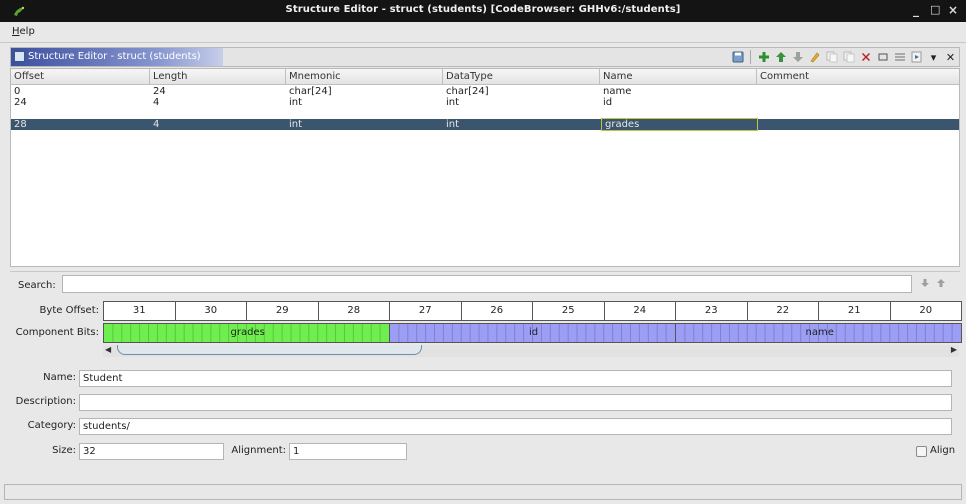 This screenshot has width=966, height=504. What do you see at coordinates (114, 56) in the screenshot?
I see `panel-title: Structure Editor - struct (students)` at bounding box center [114, 56].